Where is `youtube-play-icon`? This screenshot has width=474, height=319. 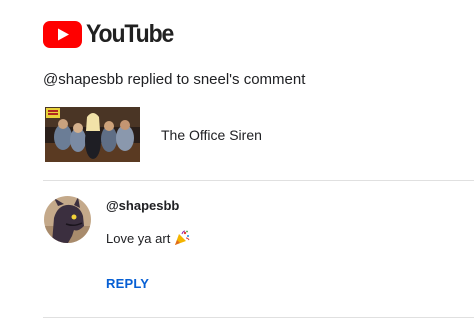 youtube-play-icon is located at coordinates (62, 34).